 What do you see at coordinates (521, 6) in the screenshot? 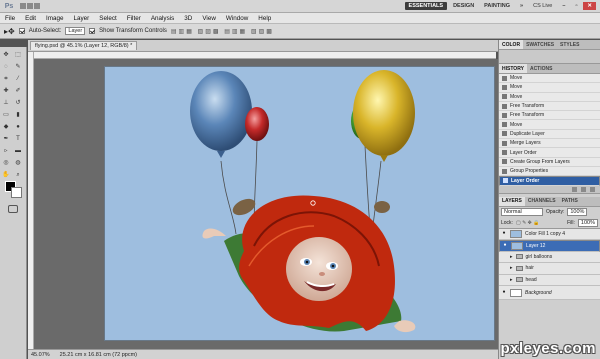
I see `workspace-more: »` at bounding box center [521, 6].